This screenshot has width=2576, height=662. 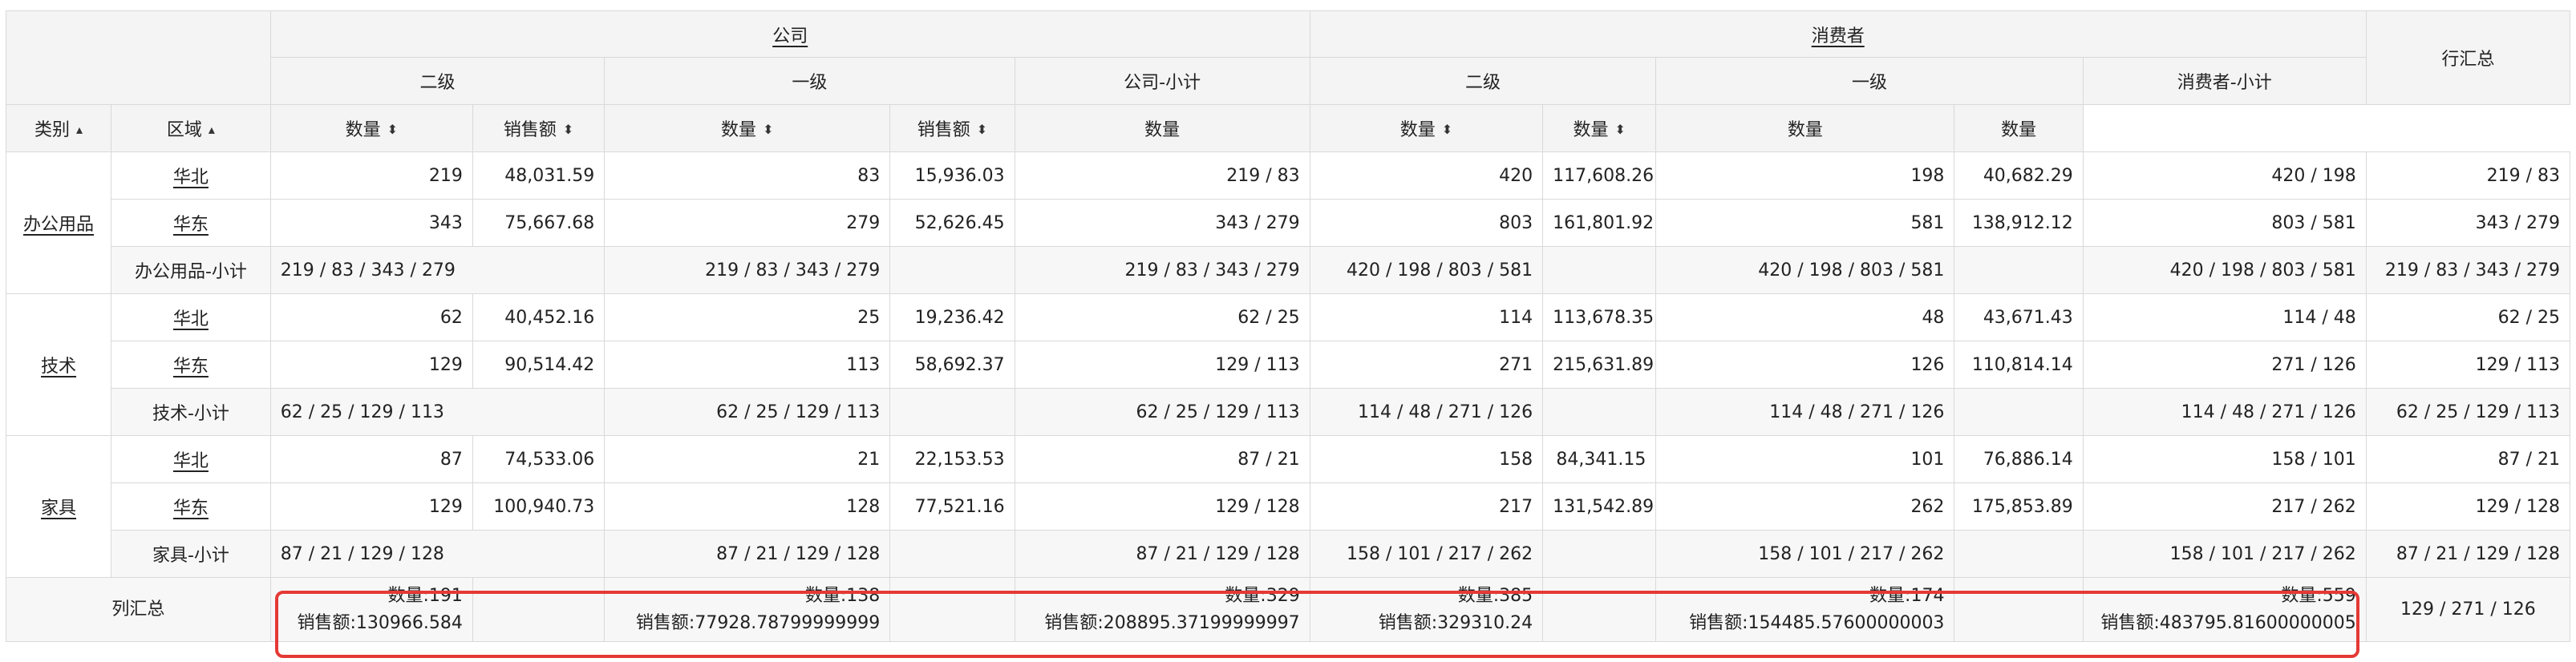 What do you see at coordinates (191, 270) in the screenshot?
I see `subtotal-label: 办公用品-小计` at bounding box center [191, 270].